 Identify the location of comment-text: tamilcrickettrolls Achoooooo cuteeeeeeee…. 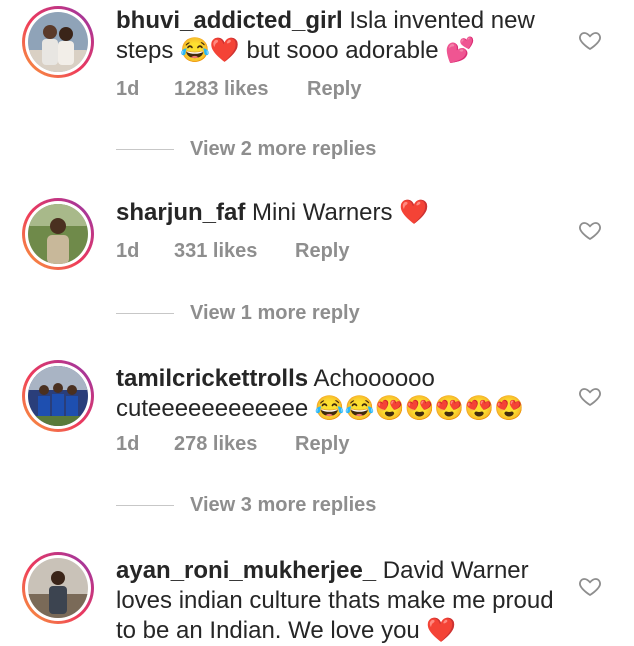
(341, 394).